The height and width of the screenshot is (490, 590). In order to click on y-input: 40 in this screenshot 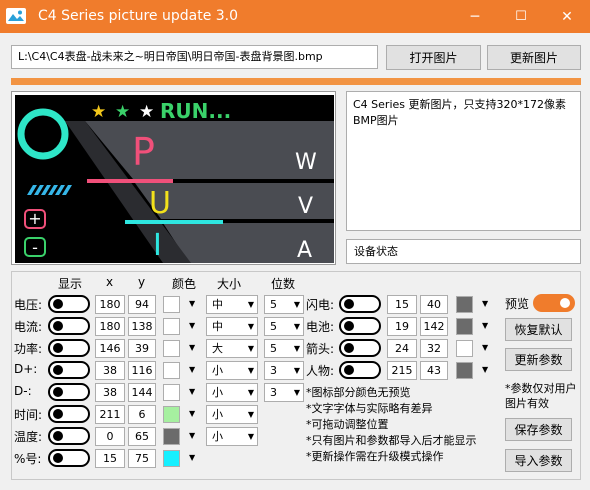, I will do `click(434, 304)`.